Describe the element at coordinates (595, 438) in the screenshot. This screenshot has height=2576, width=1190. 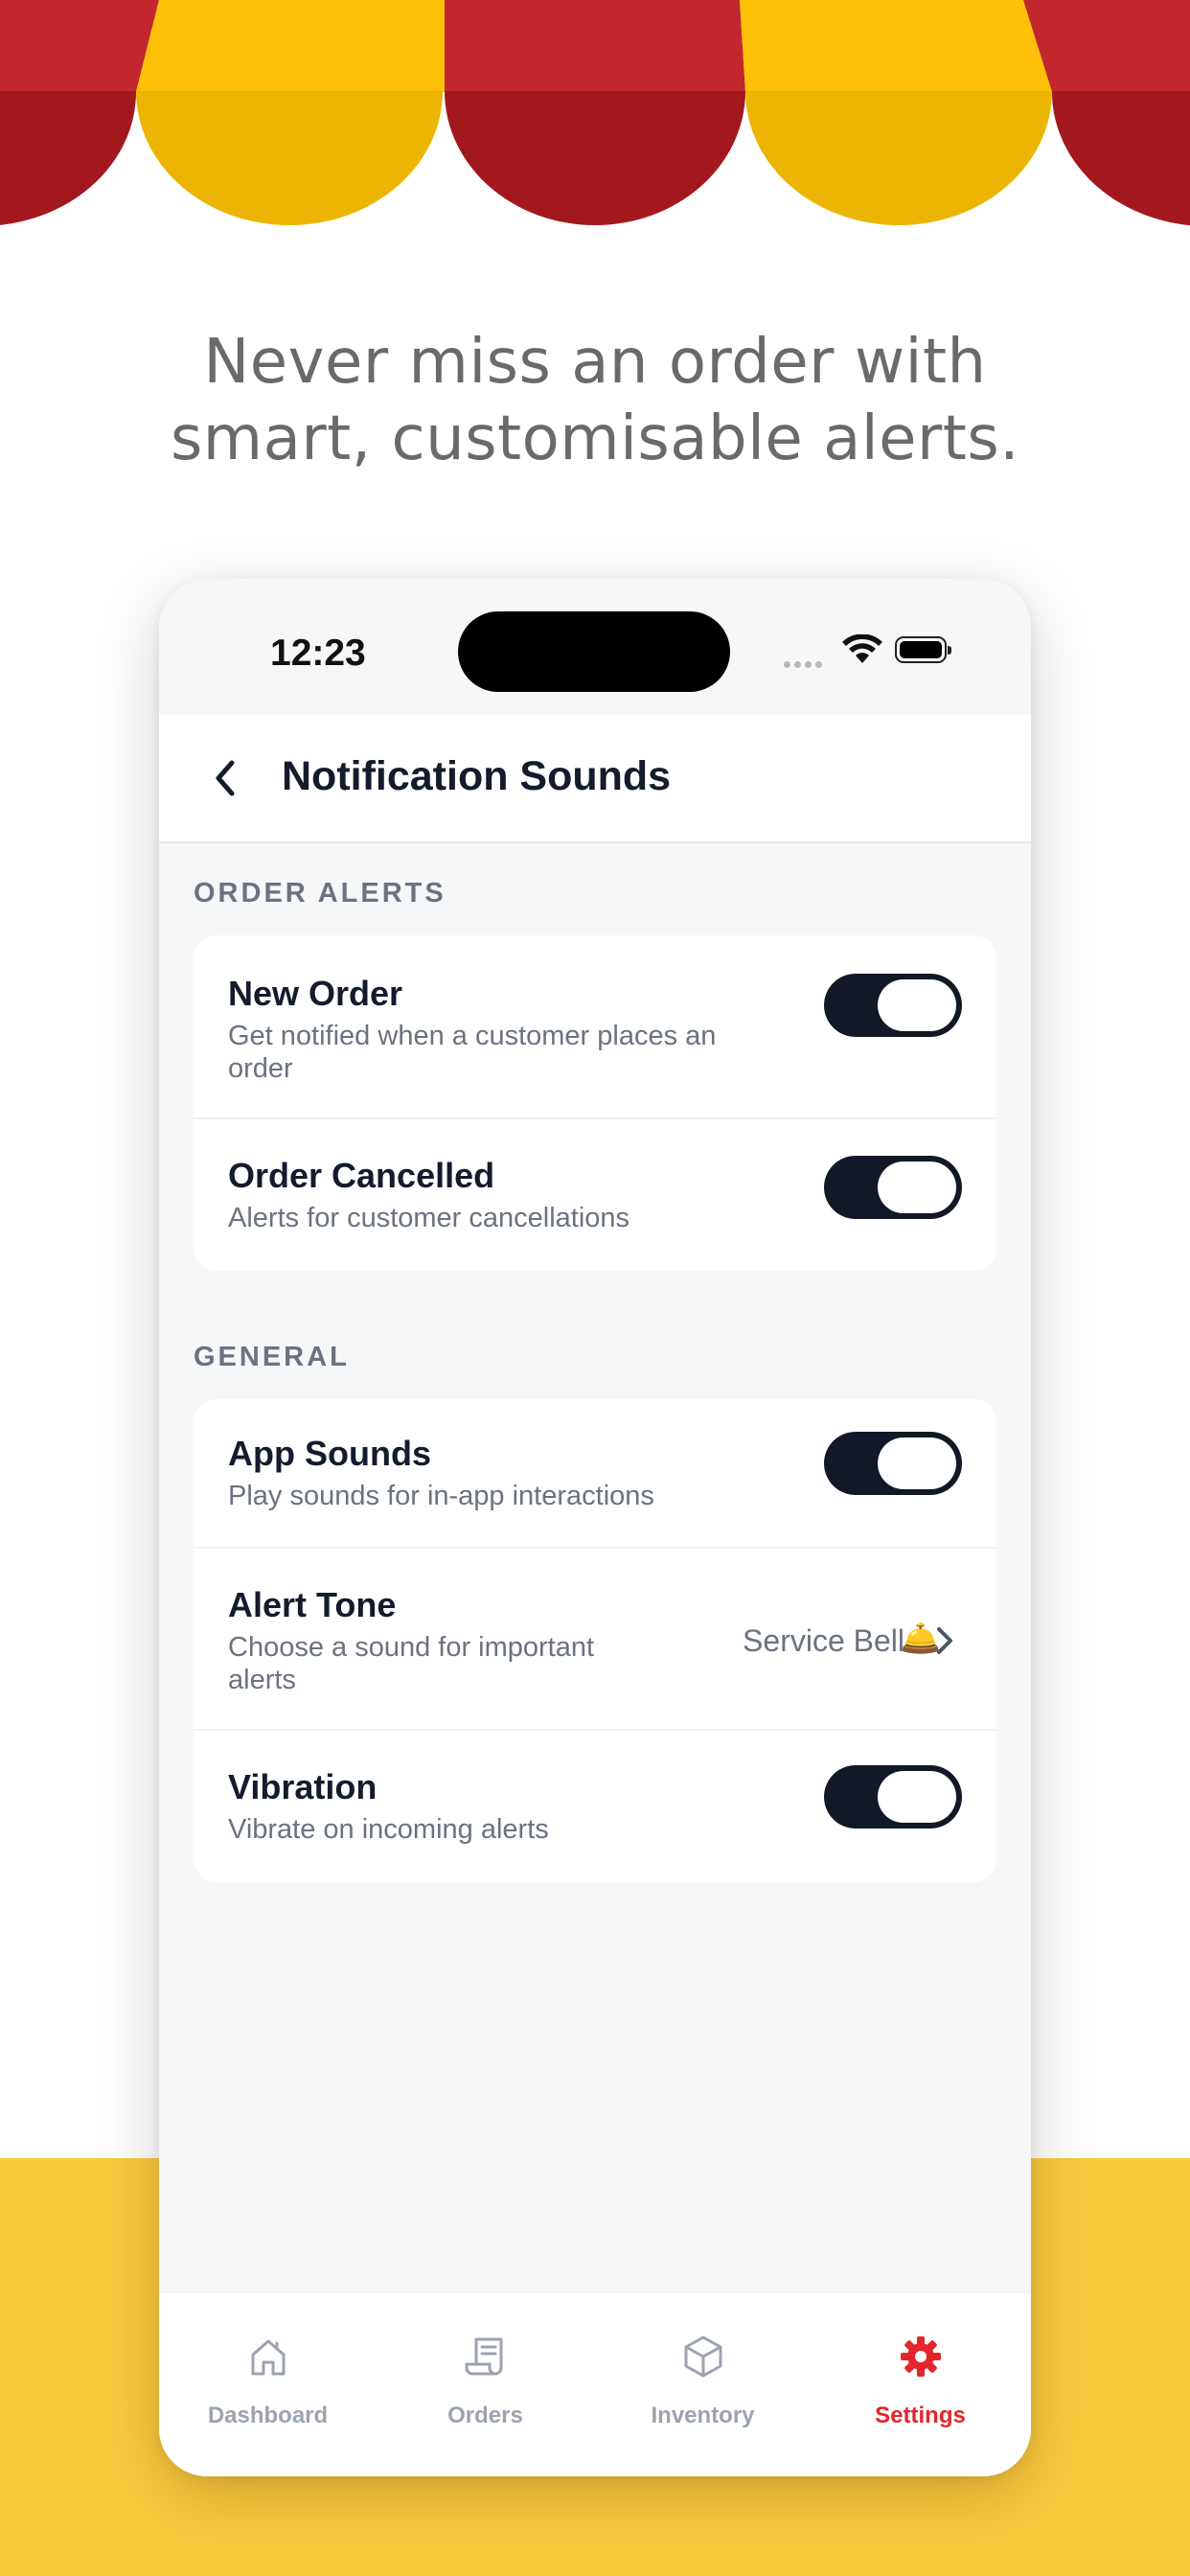
I see `headline-line-2: smart, customisable alerts.` at that location.